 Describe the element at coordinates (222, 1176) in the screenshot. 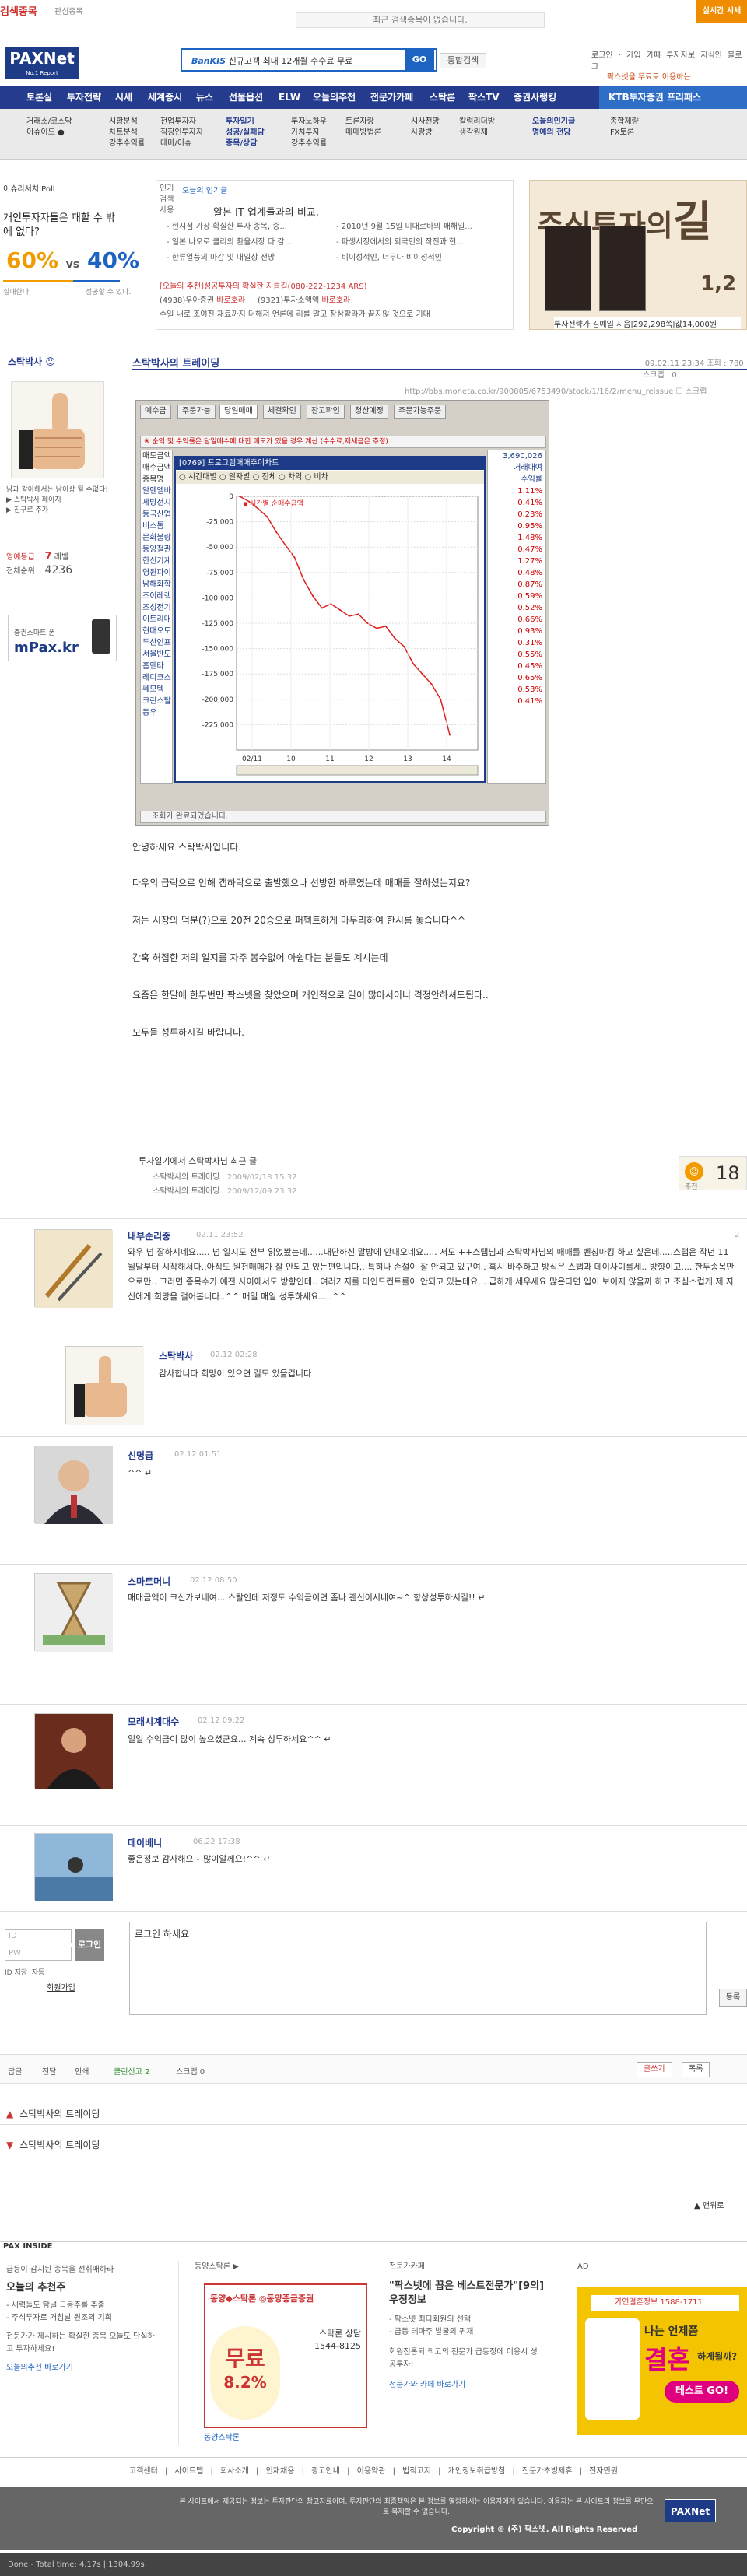

I see `recent-post-item: · 스탁박사의 트레이딩 2009/02/18 15:32` at that location.